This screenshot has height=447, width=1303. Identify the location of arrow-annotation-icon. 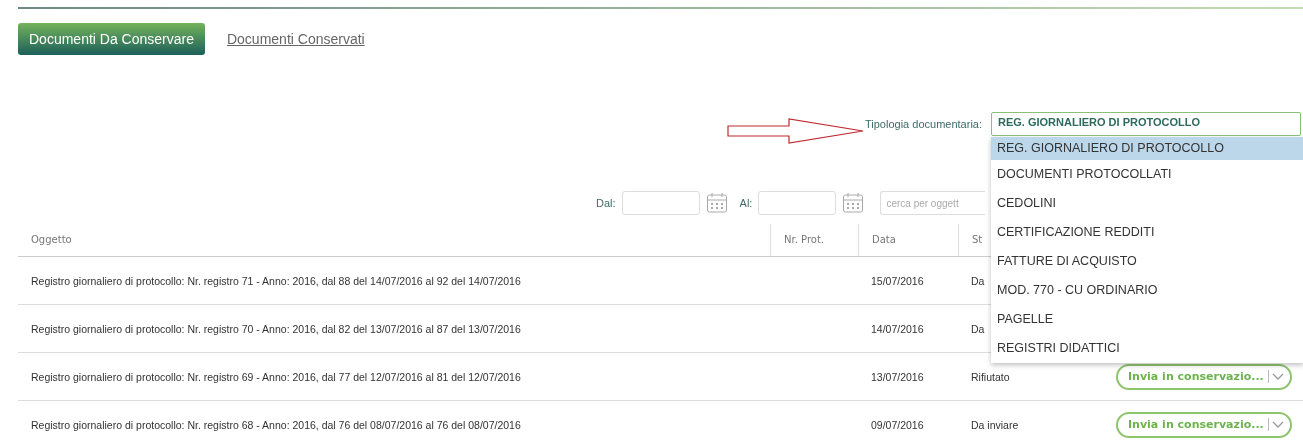
(796, 131).